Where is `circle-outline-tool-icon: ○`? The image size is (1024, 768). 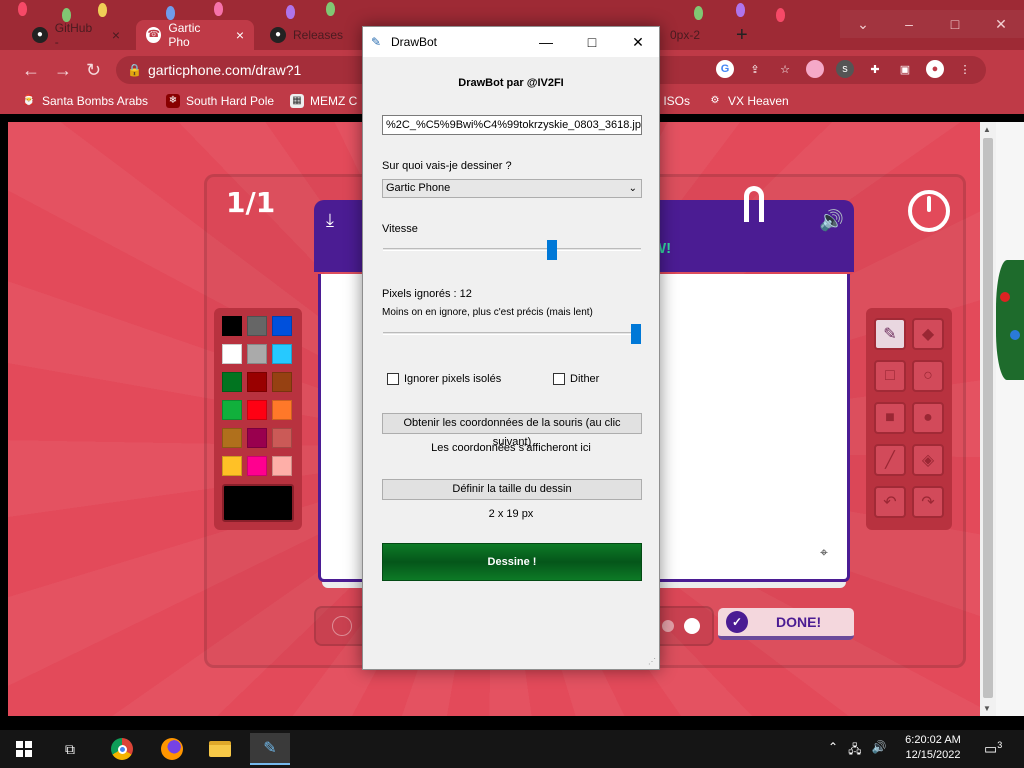 circle-outline-tool-icon: ○ is located at coordinates (928, 376).